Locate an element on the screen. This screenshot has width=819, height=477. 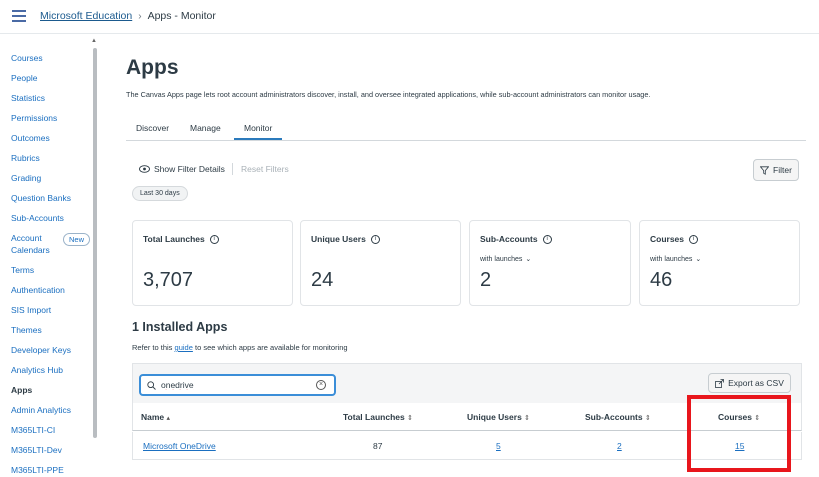
filter-divider is located at coordinates (232, 169).